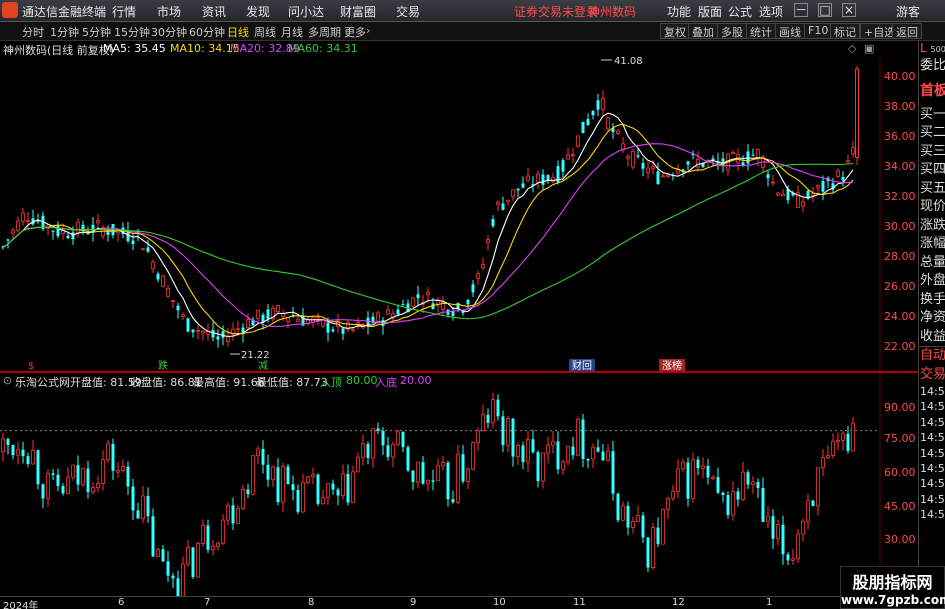  What do you see at coordinates (801, 10) in the screenshot?
I see `minimize-button: －` at bounding box center [801, 10].